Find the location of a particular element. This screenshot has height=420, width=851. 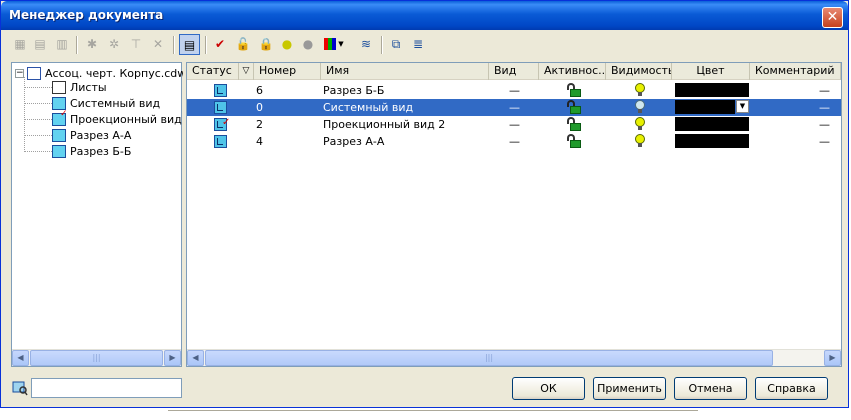

tree-item-label: Разрез А-А is located at coordinates (101, 135).